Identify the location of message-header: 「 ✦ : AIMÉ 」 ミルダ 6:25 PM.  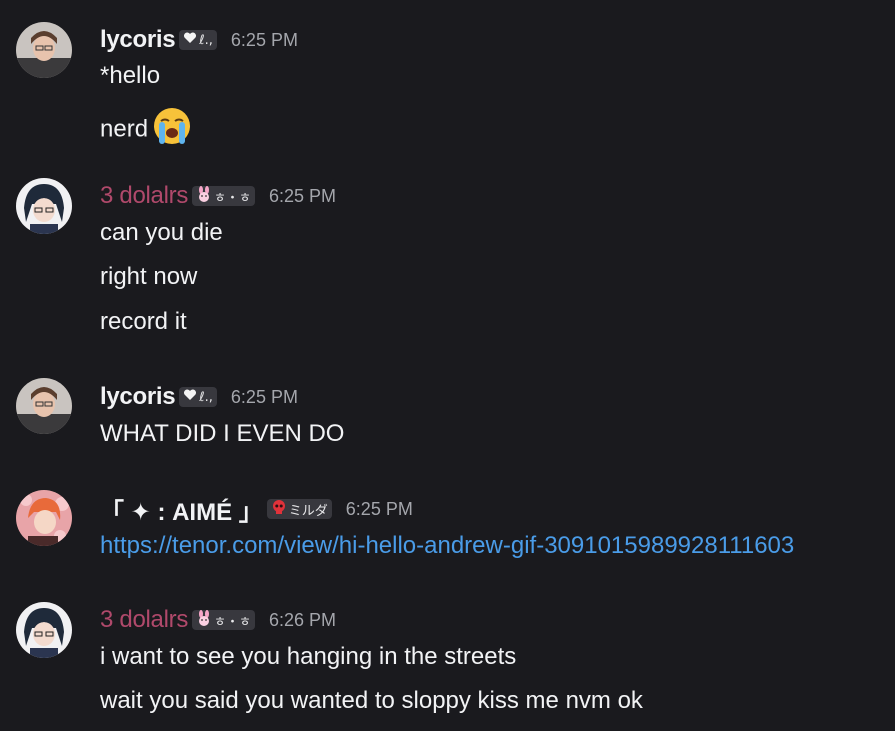
(256, 509).